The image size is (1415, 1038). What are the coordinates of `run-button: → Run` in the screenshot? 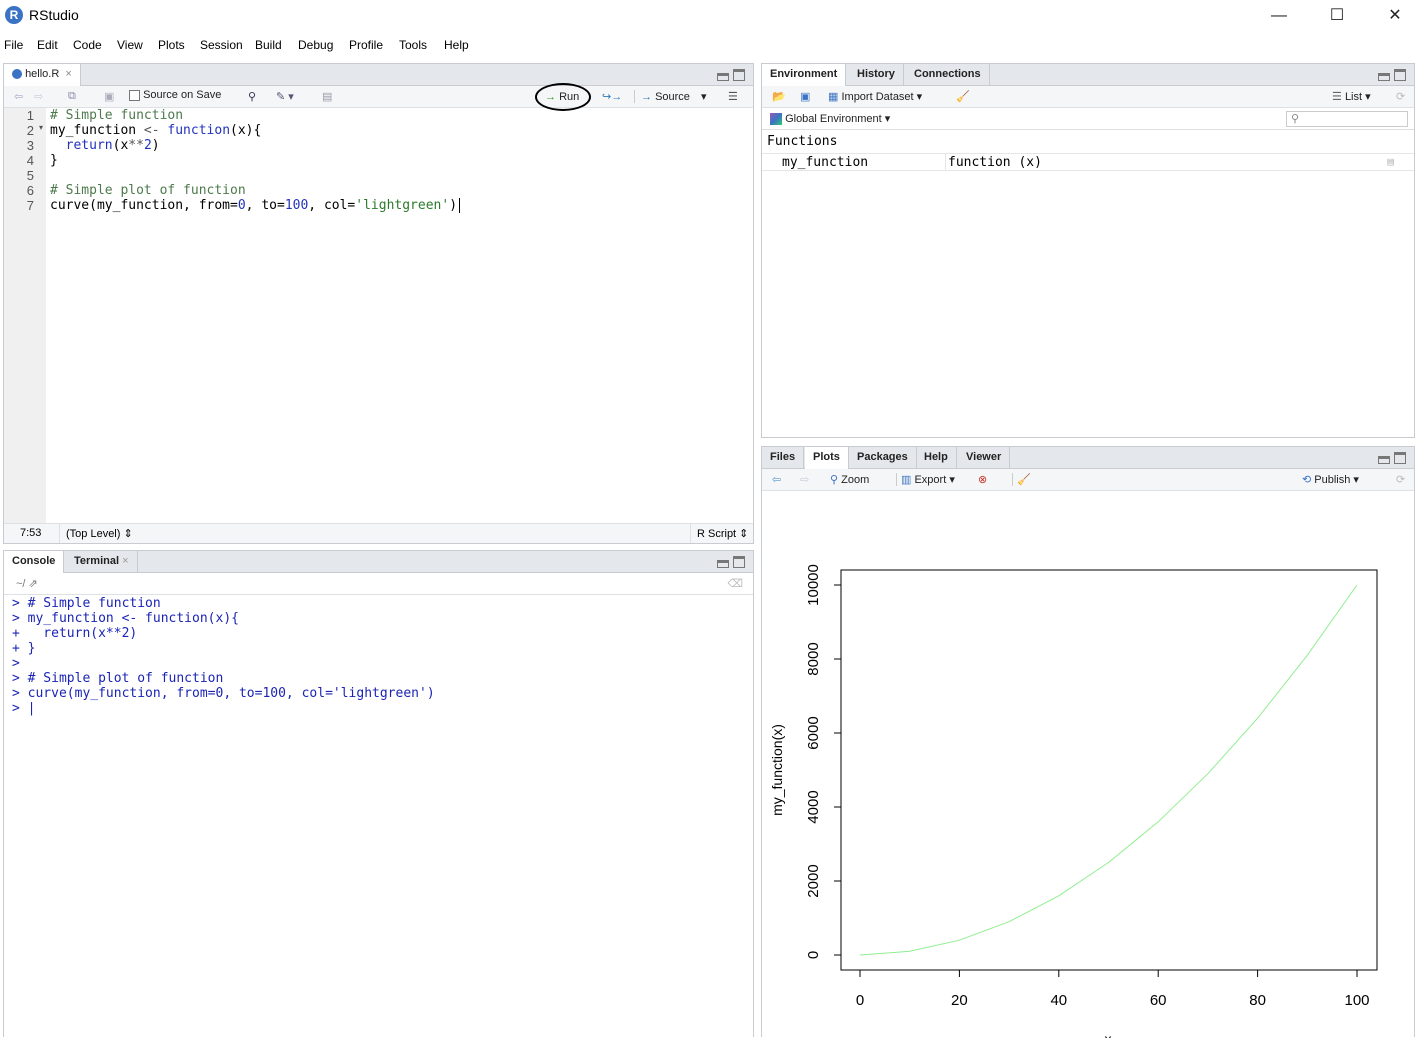 It's located at (563, 97).